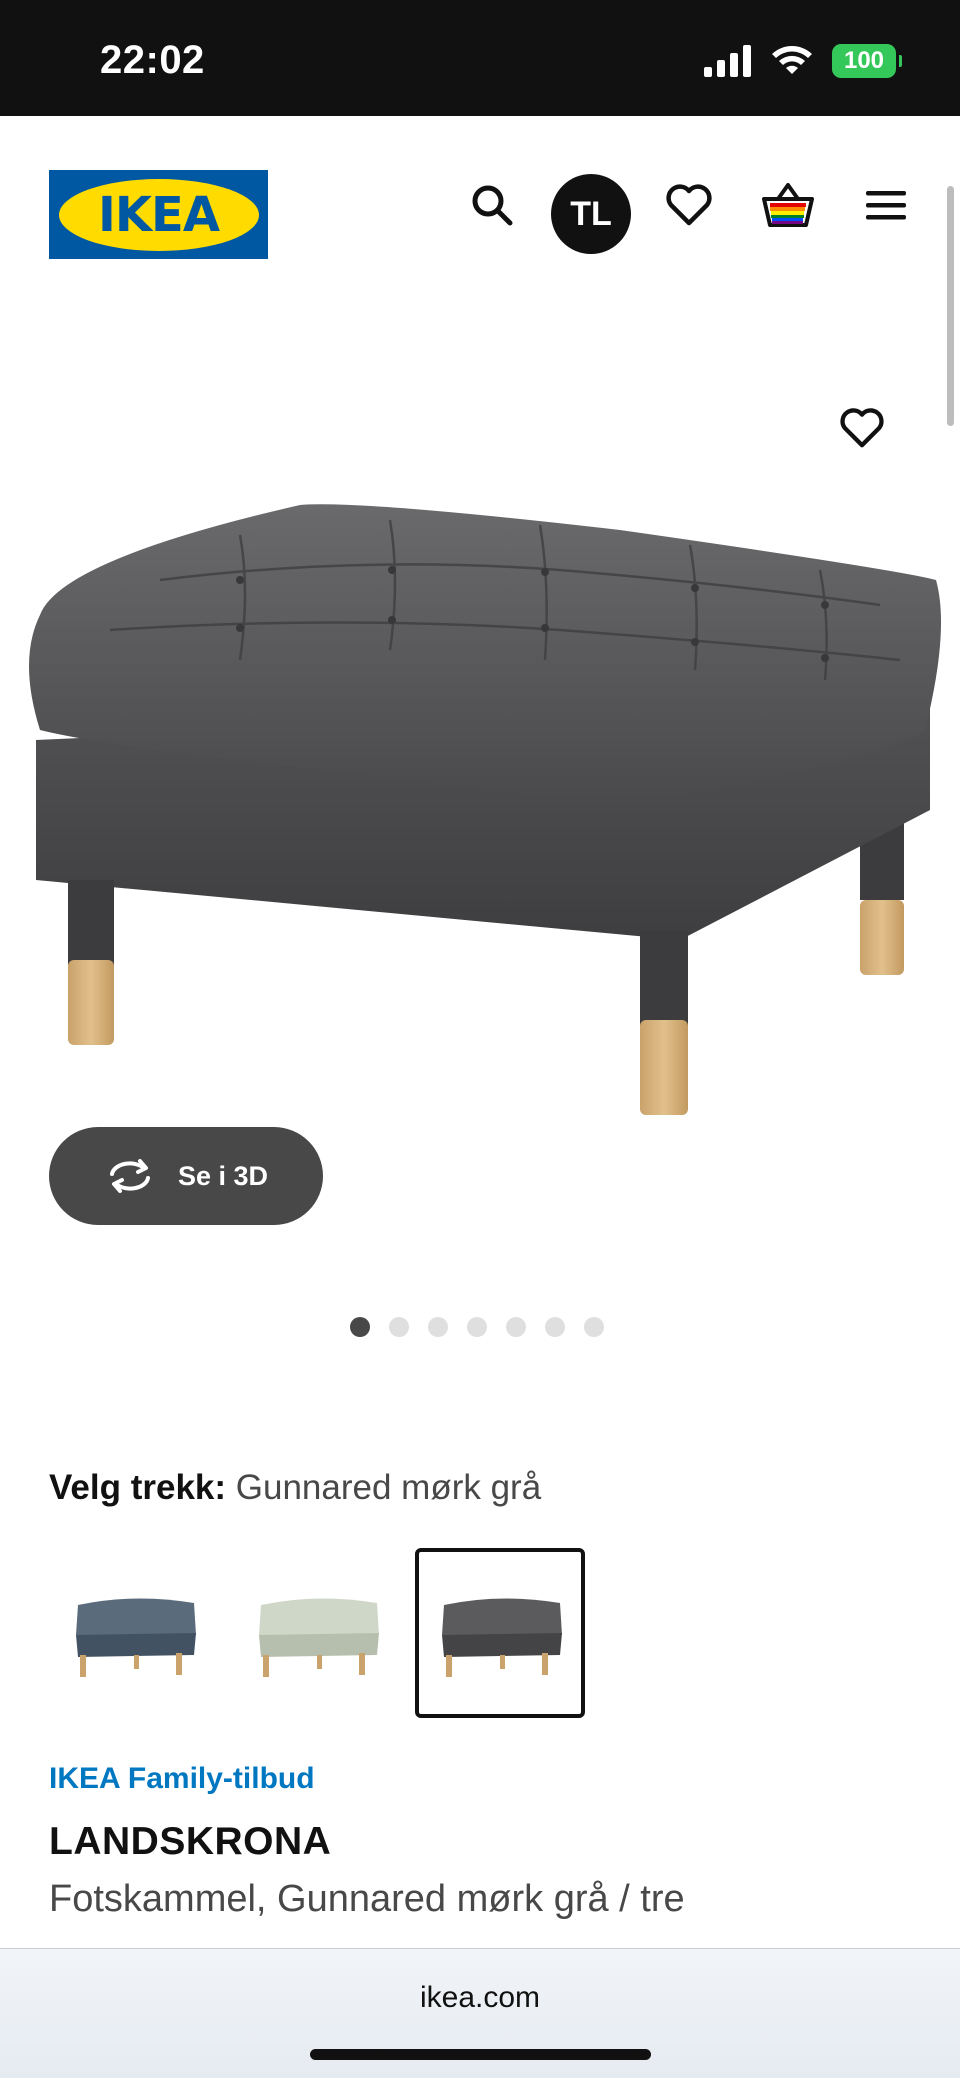  I want to click on image-carousel-dots, so click(477, 1327).